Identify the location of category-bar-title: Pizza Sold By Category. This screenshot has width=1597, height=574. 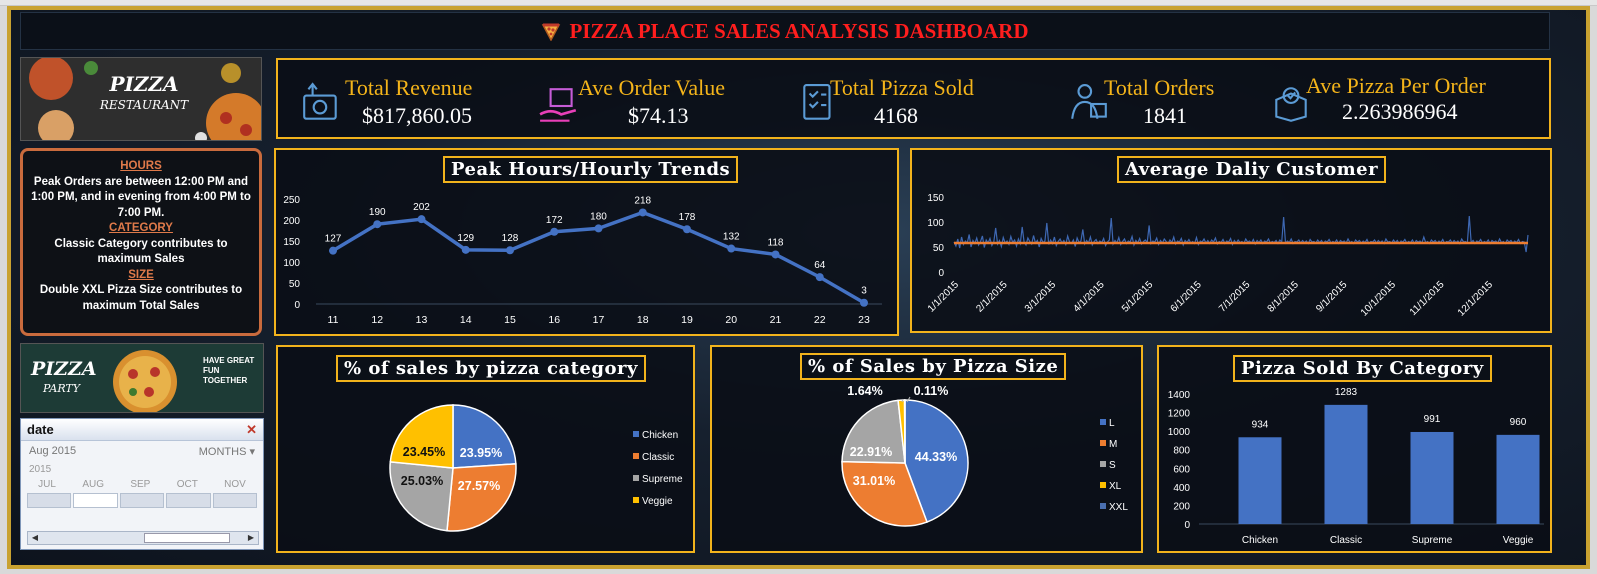
(1362, 368).